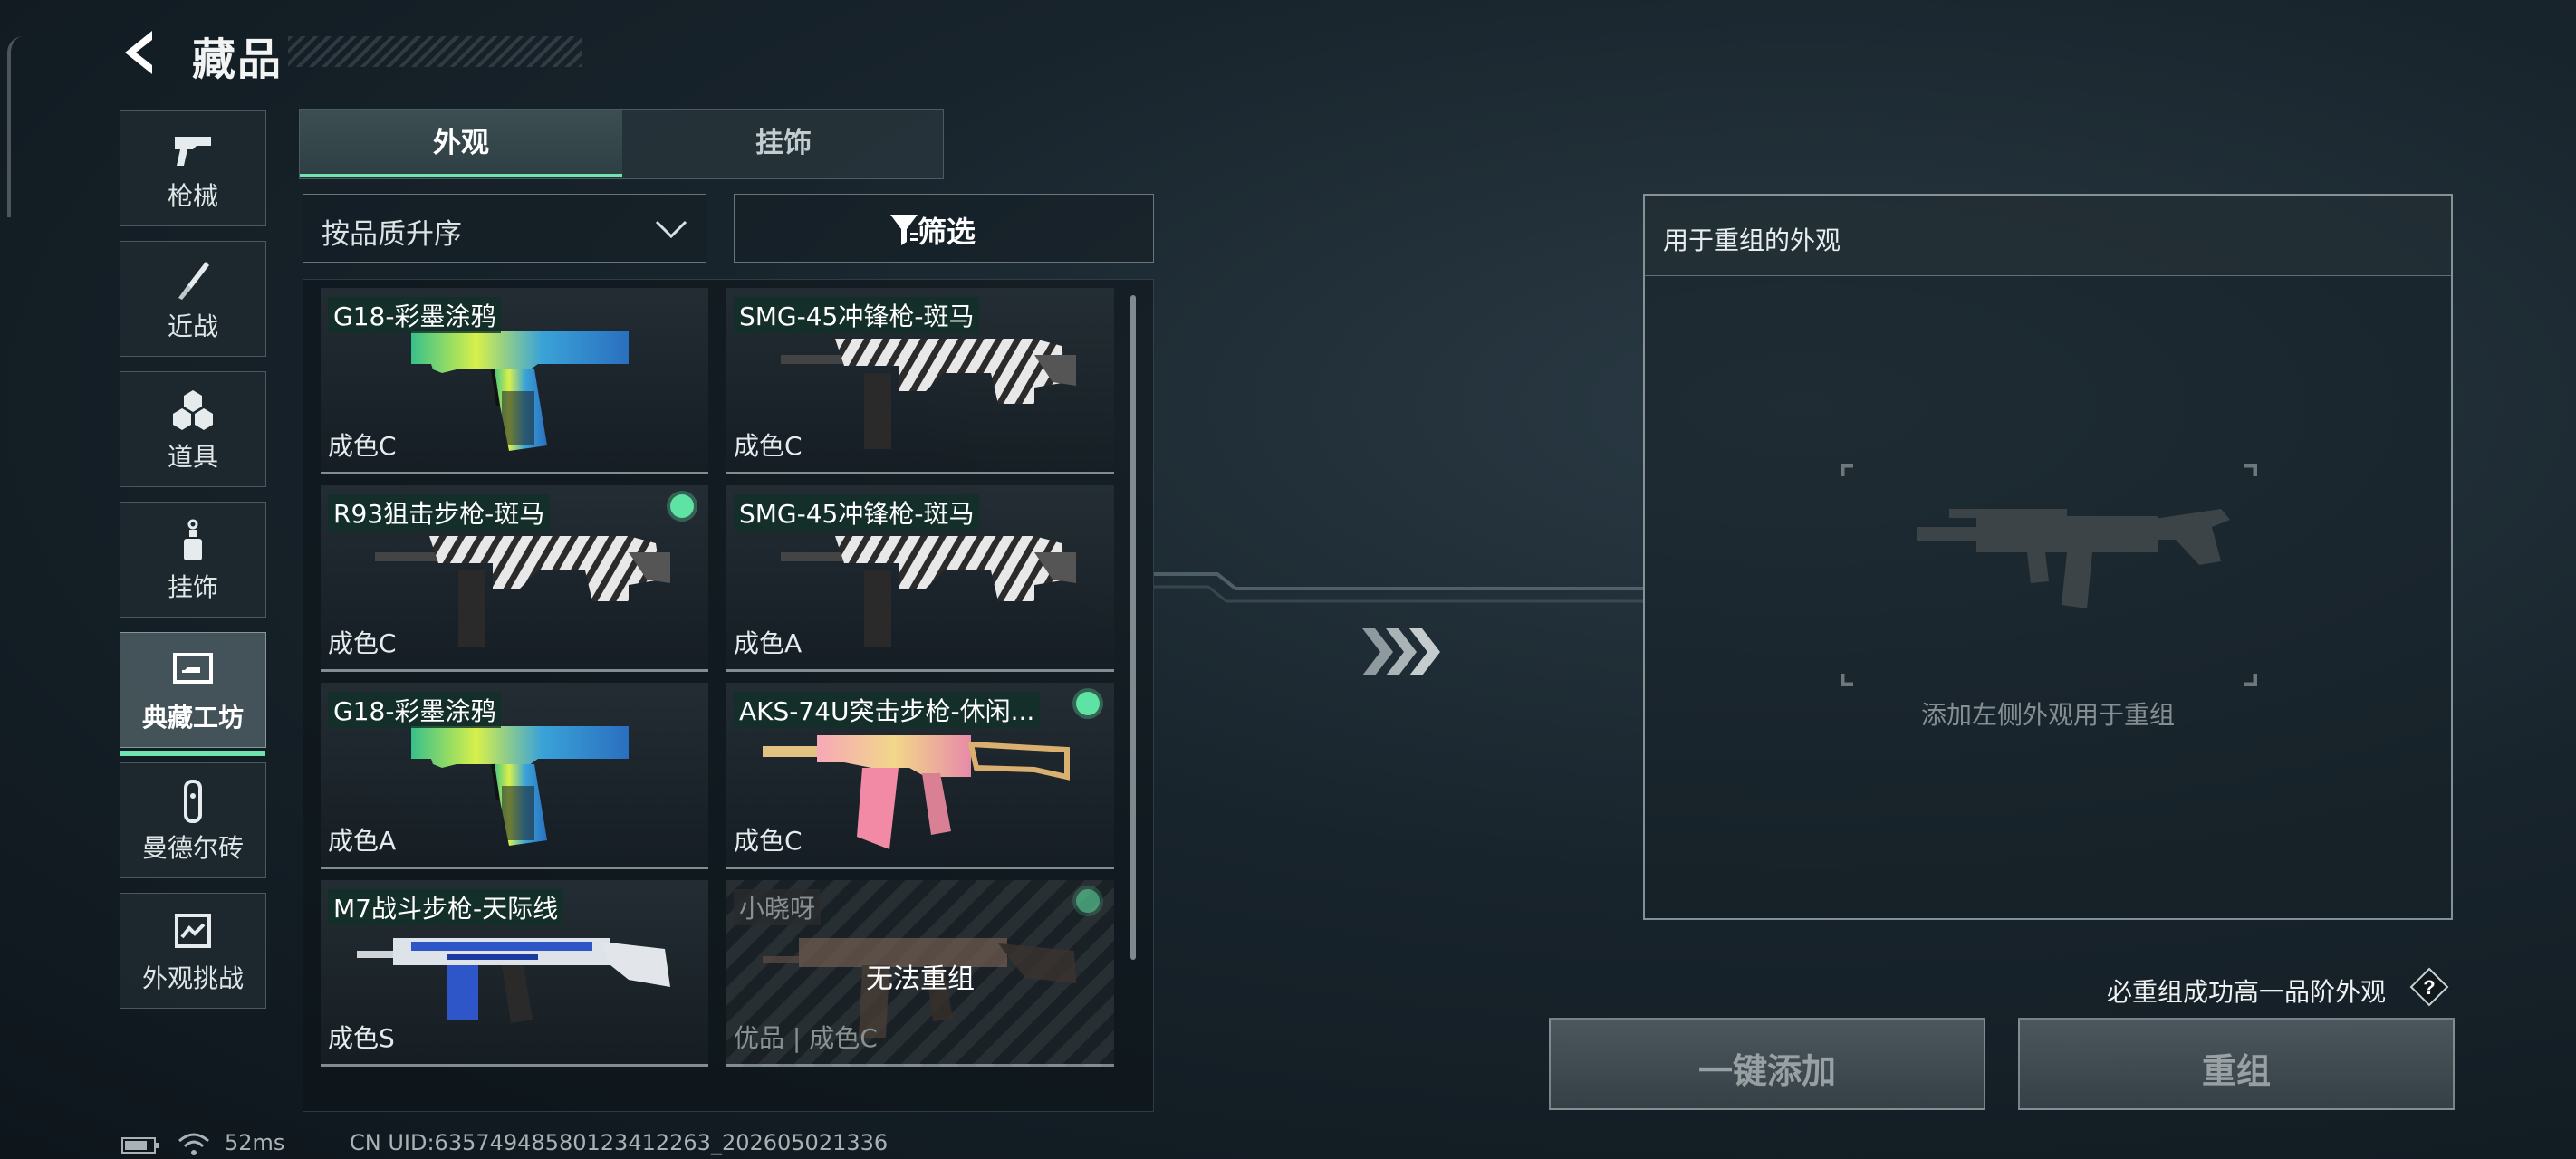 This screenshot has width=2576, height=1159. Describe the element at coordinates (192, 196) in the screenshot. I see `sidebar-item-label: 枪械` at that location.